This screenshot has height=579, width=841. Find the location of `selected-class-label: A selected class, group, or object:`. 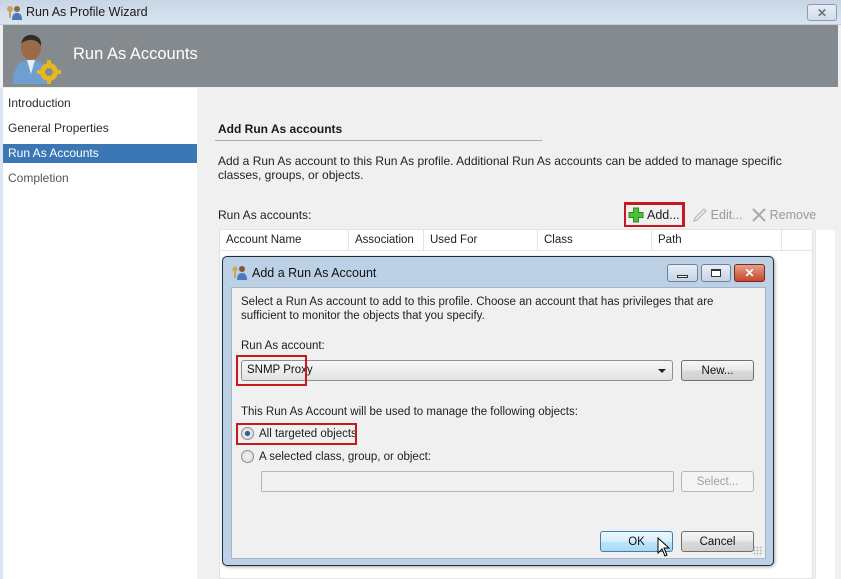

selected-class-label: A selected class, group, or object: is located at coordinates (345, 456).